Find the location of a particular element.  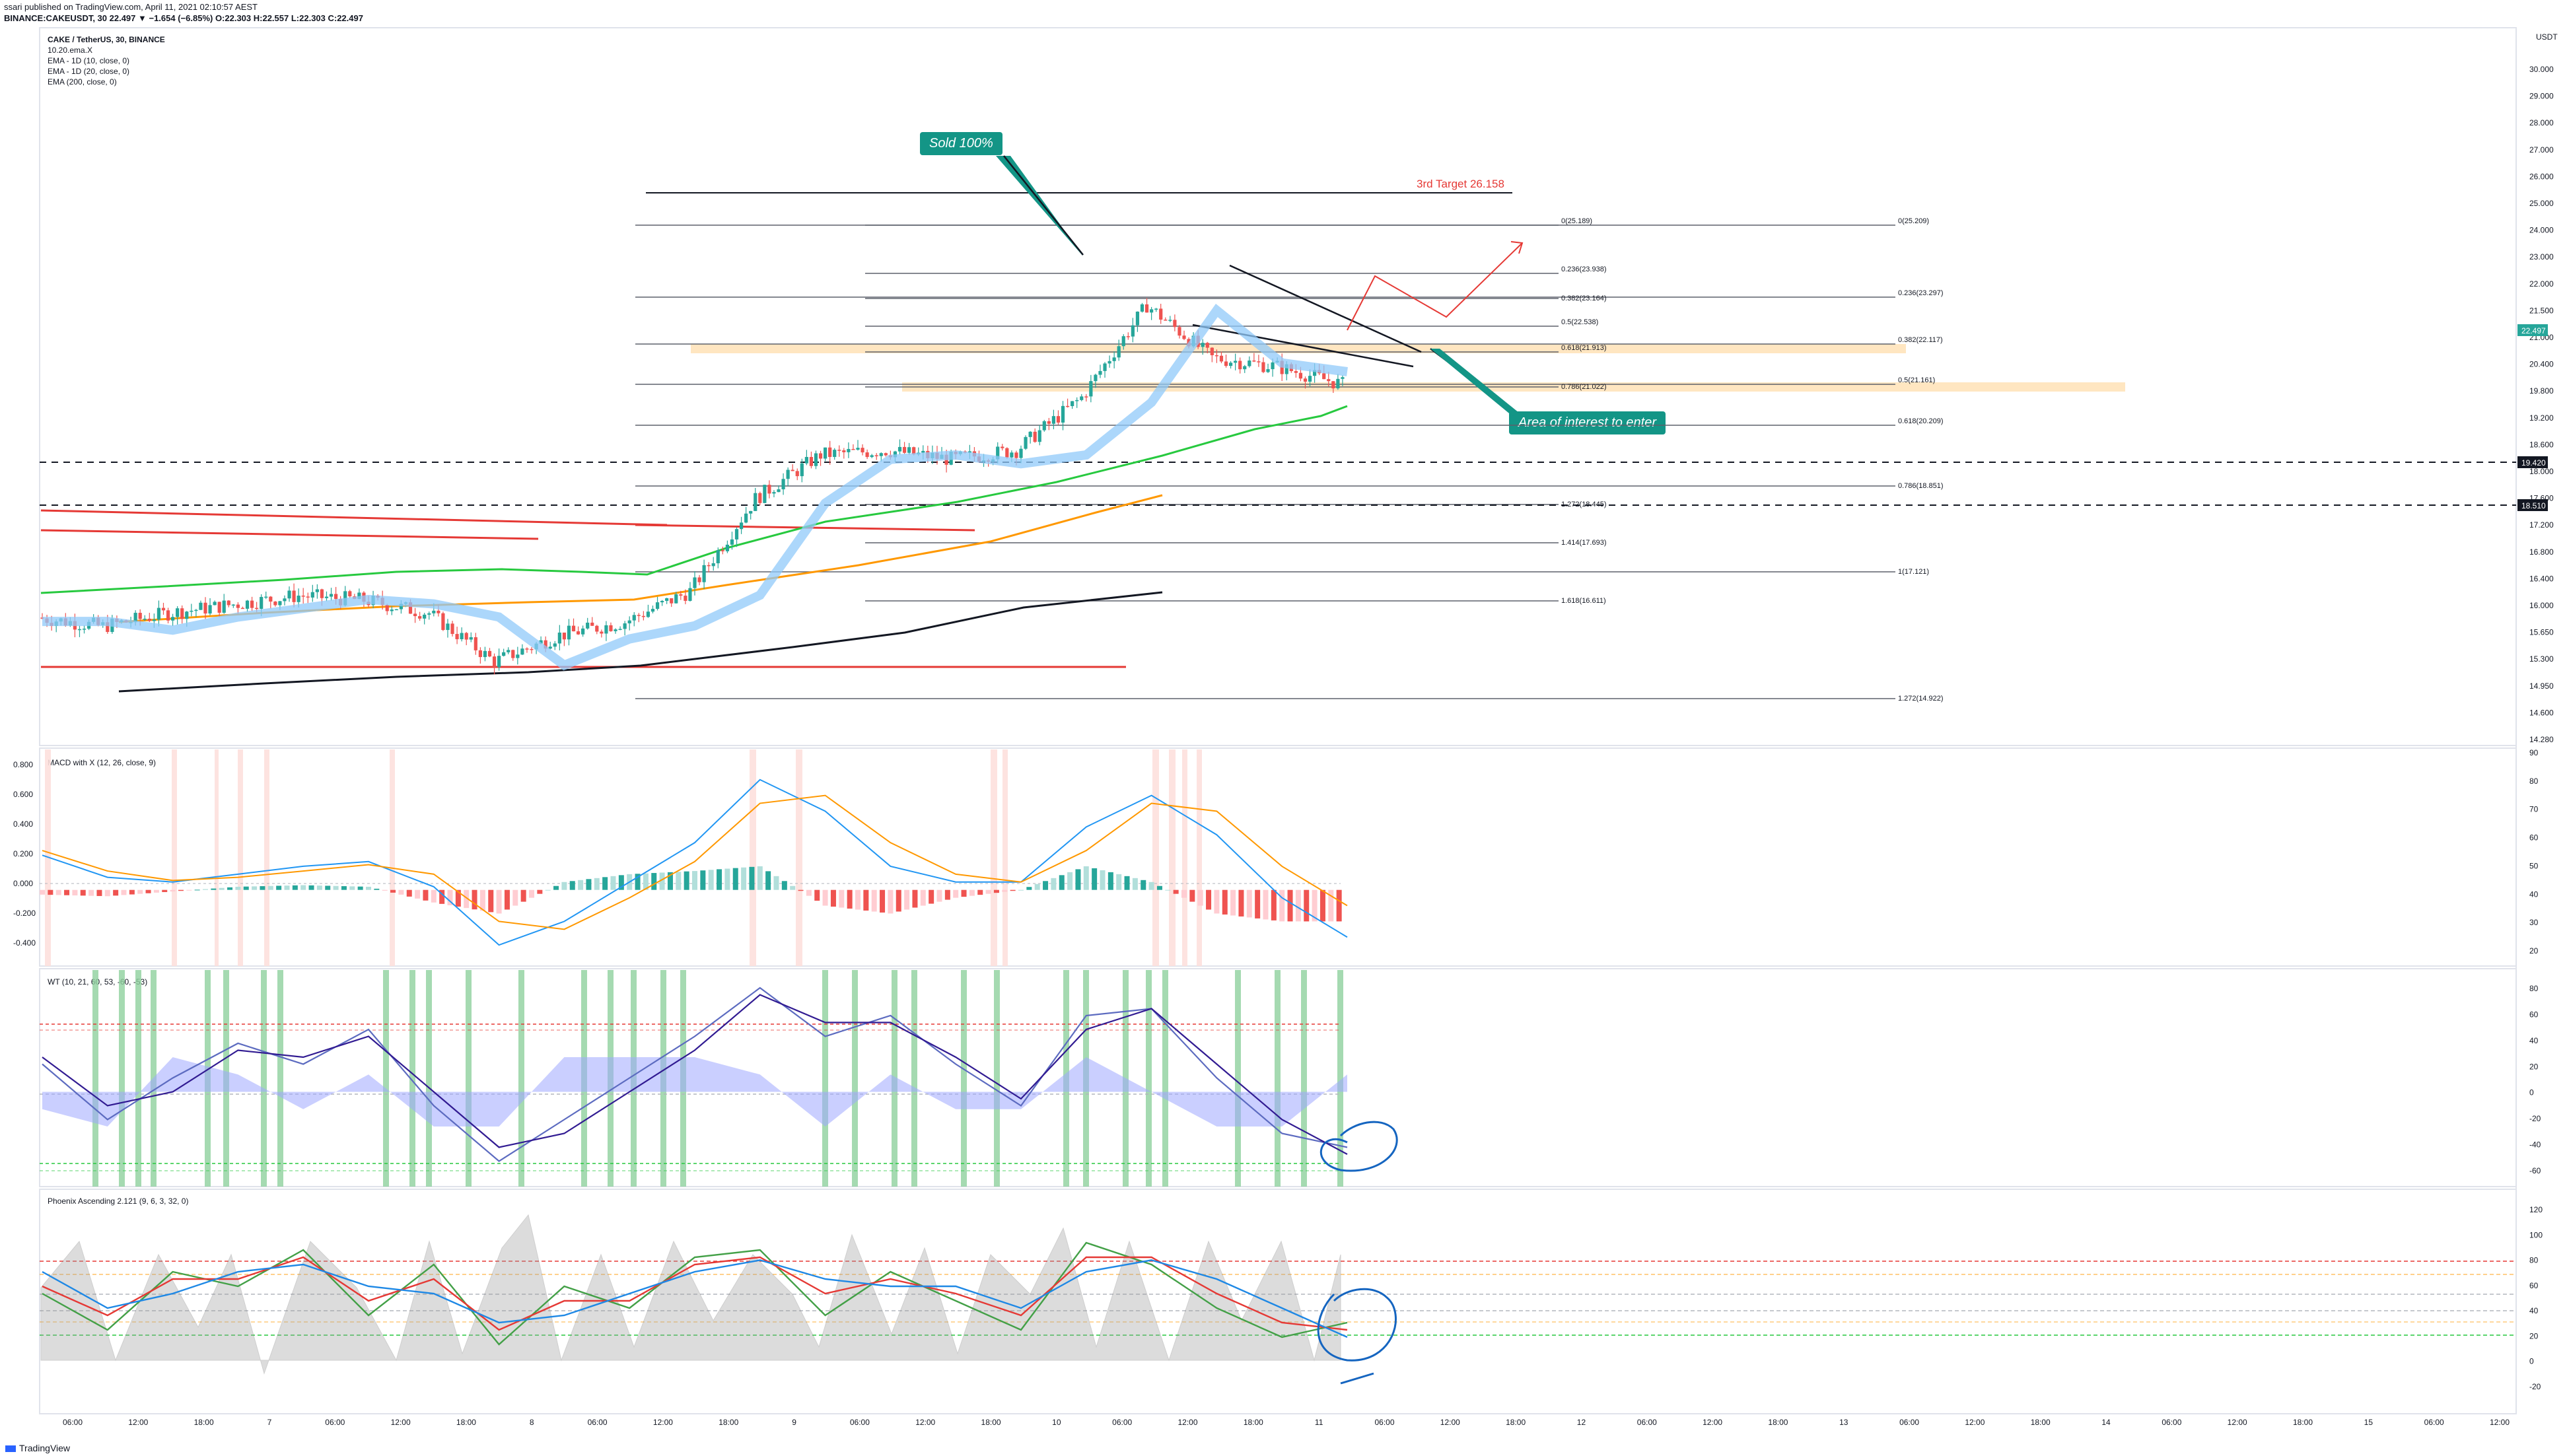

footer-brand: TradingView is located at coordinates (38, 1448).